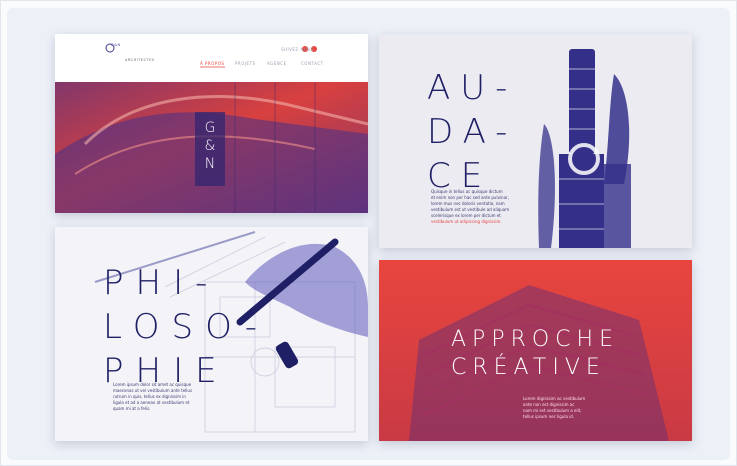  Describe the element at coordinates (491, 222) in the screenshot. I see `audace-body-line: vestibulum ut adipiscing dignissim.` at that location.